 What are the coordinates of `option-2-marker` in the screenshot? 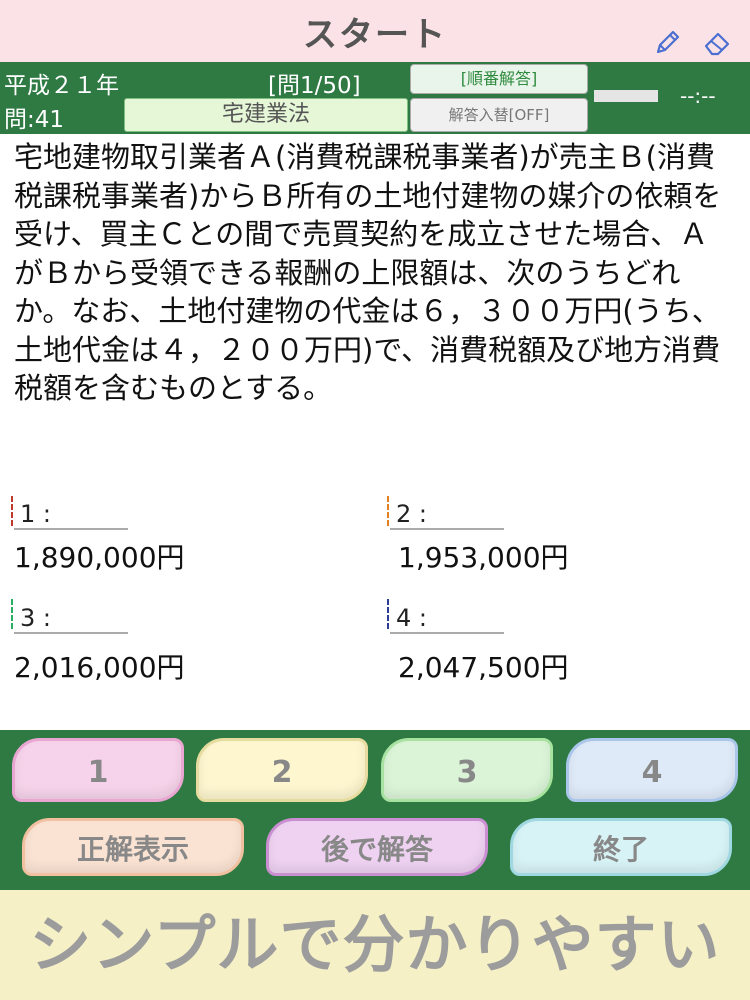 It's located at (388, 511).